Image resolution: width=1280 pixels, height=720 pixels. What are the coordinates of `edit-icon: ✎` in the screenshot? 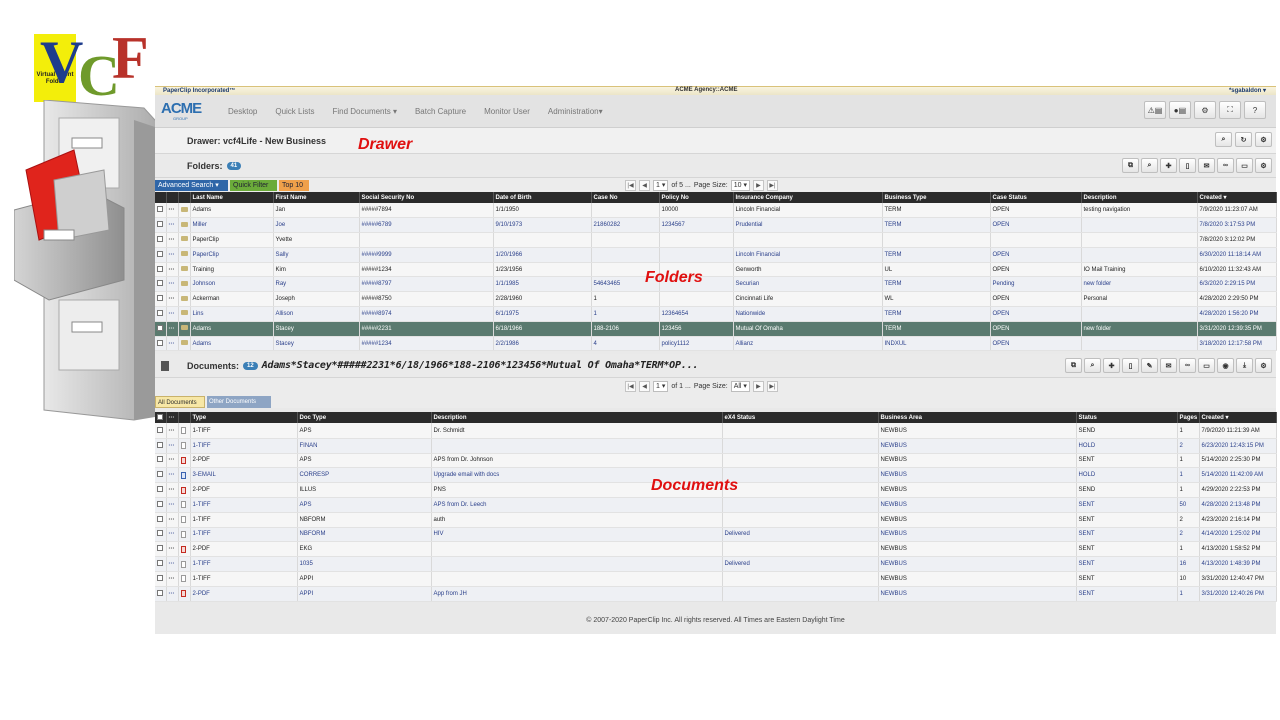 It's located at (1149, 366).